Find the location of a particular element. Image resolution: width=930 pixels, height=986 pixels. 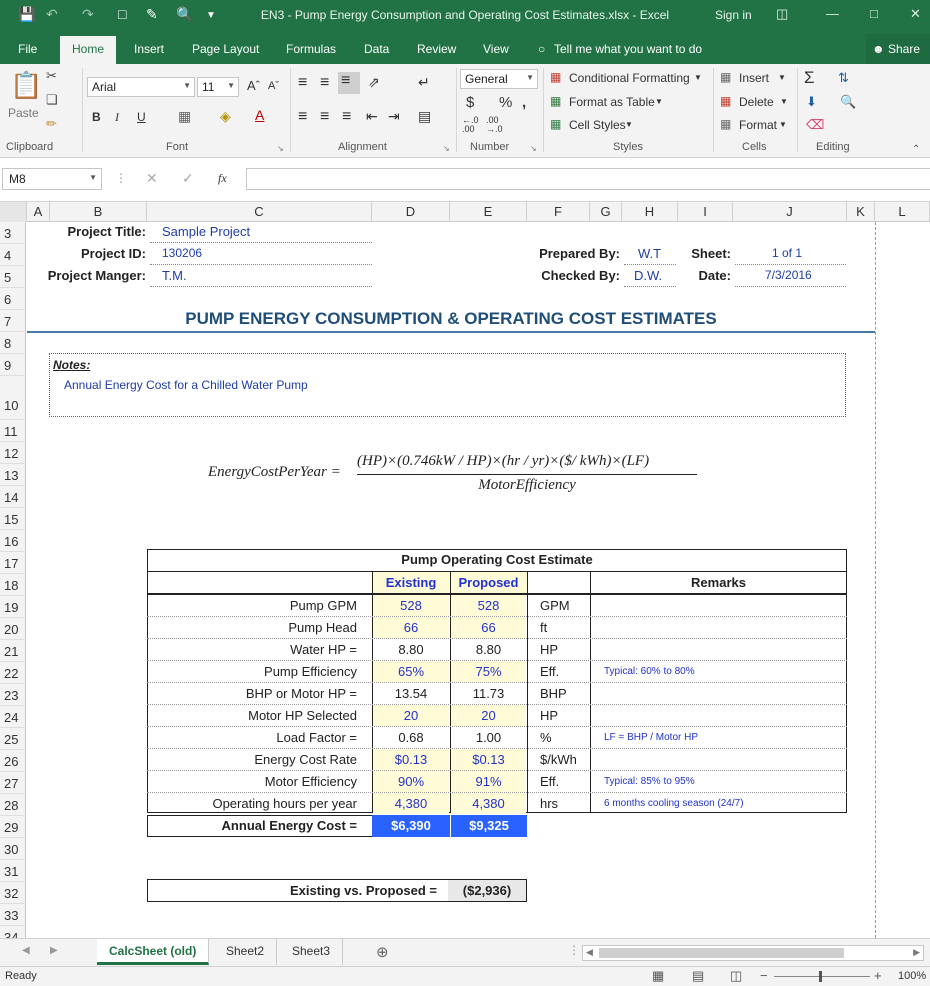

top-align-icon: ≡ is located at coordinates (302, 83).